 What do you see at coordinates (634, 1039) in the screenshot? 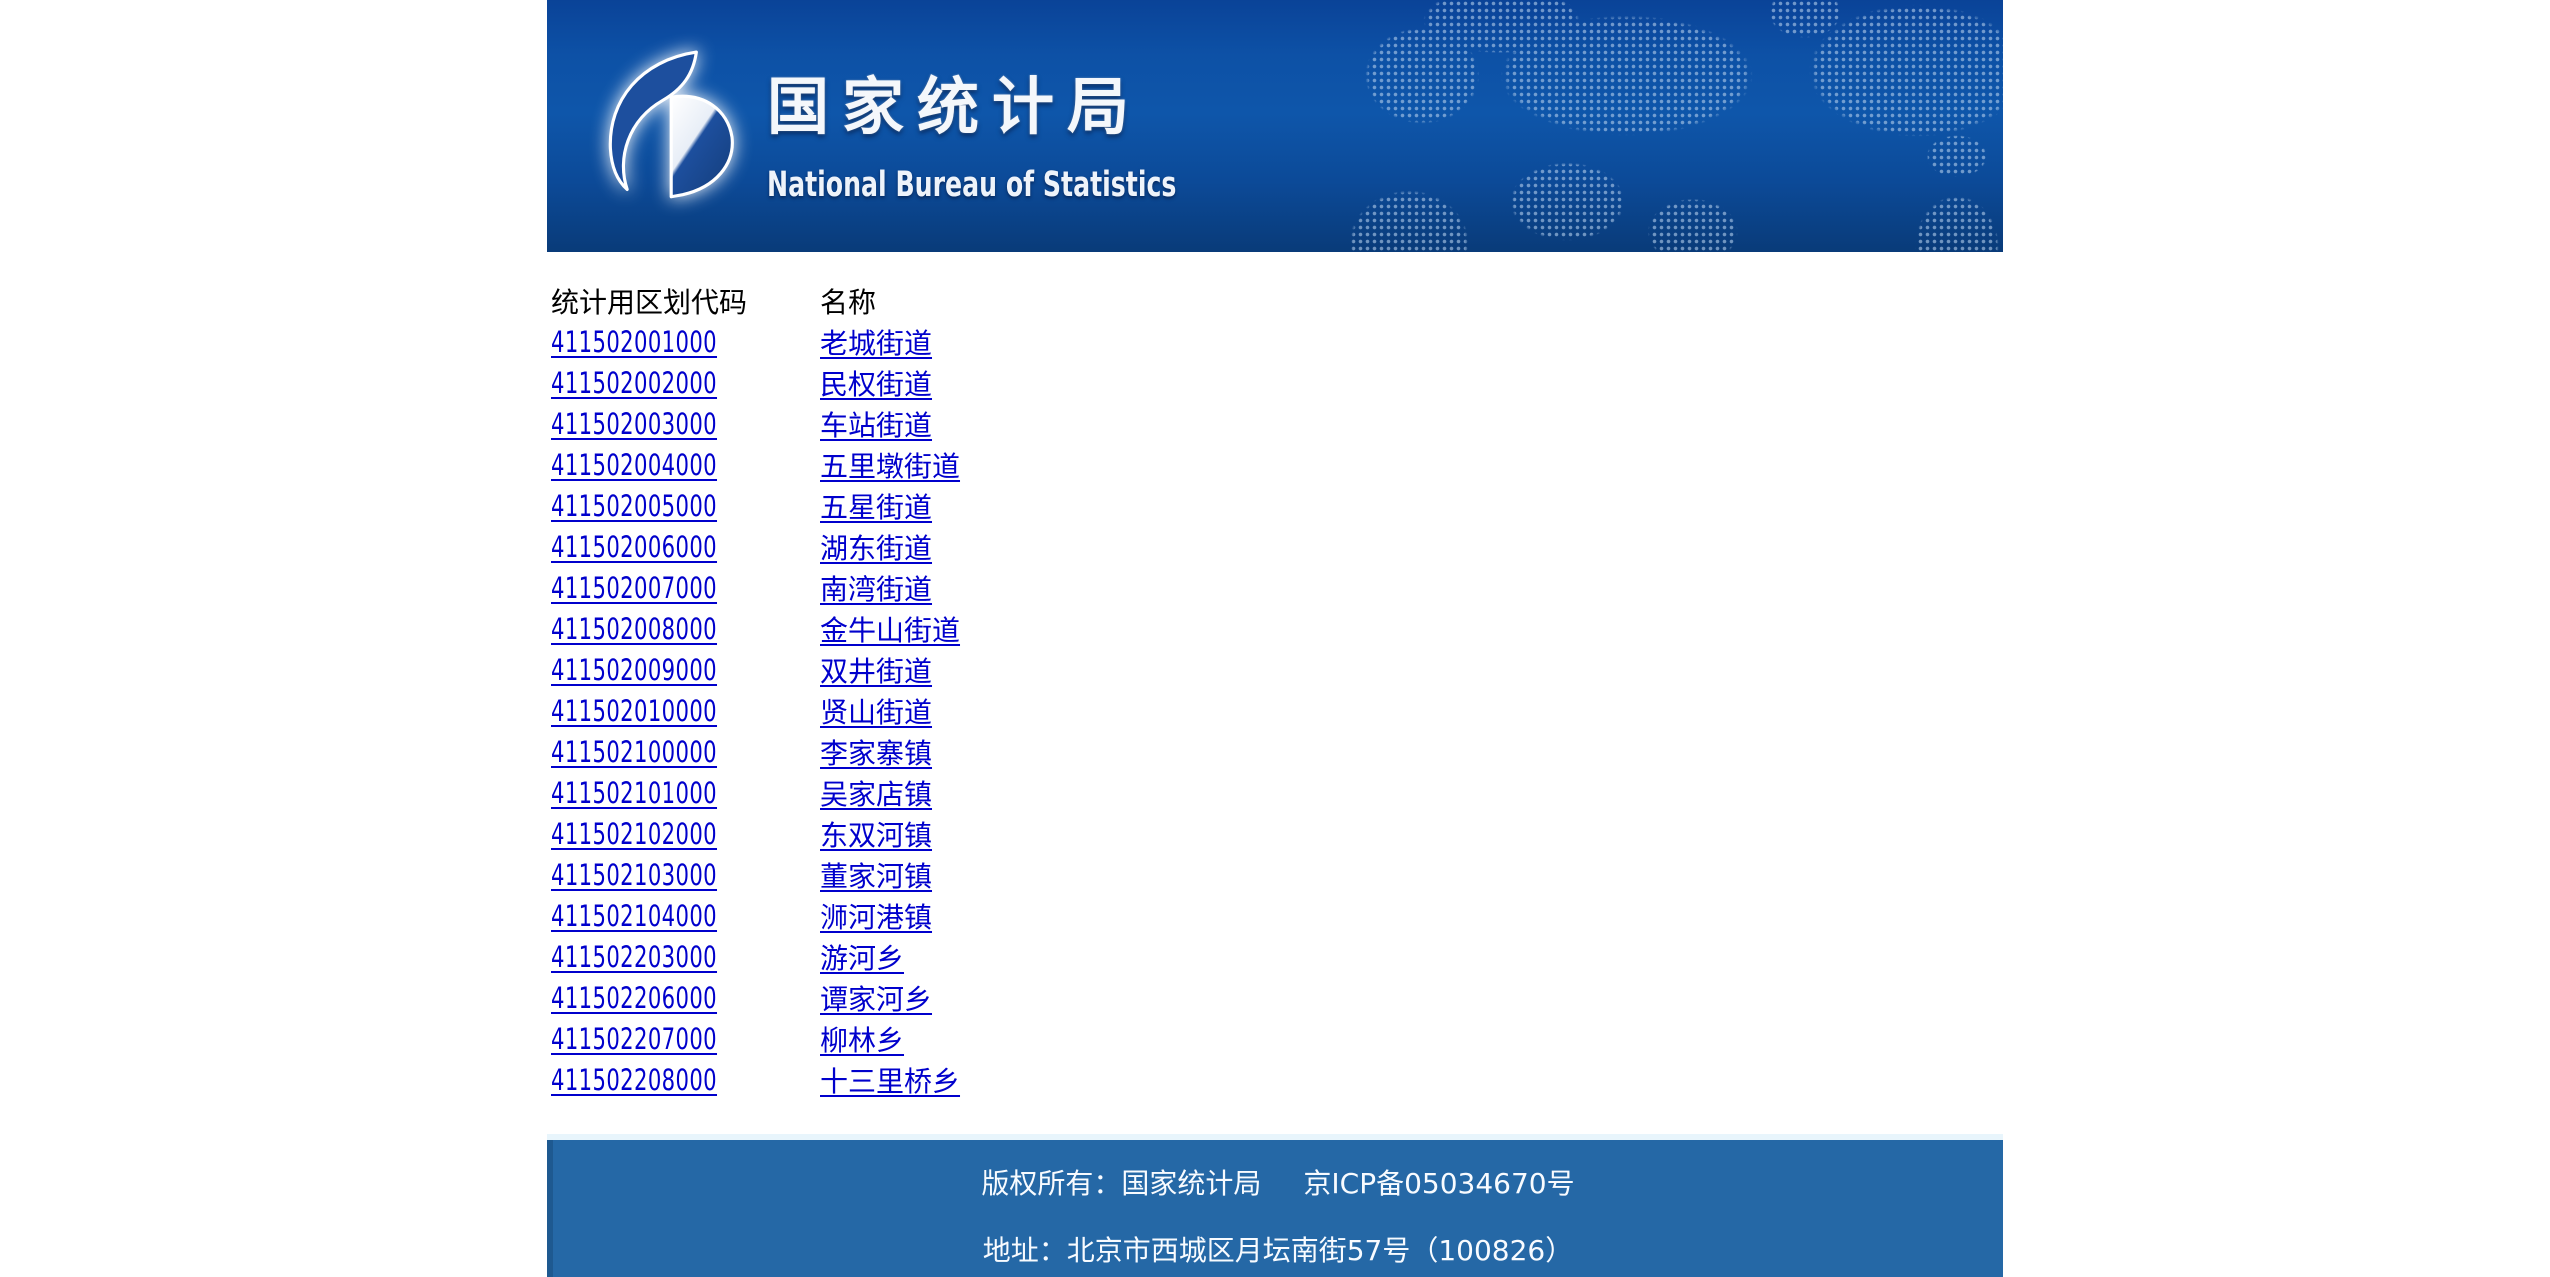
I see `district-code-link: 411502207000` at bounding box center [634, 1039].